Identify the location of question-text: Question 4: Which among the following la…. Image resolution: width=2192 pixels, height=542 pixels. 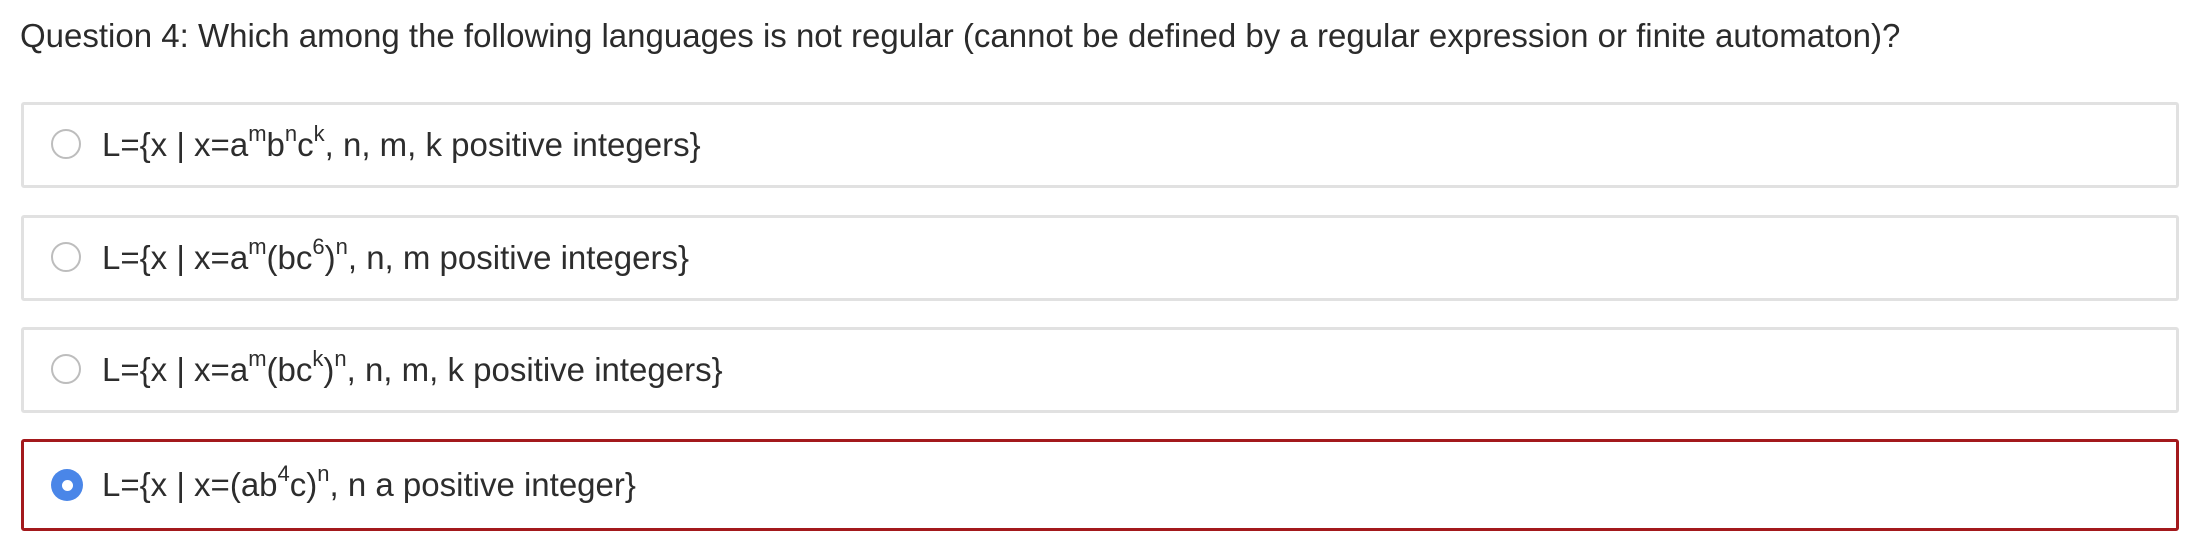
(960, 35).